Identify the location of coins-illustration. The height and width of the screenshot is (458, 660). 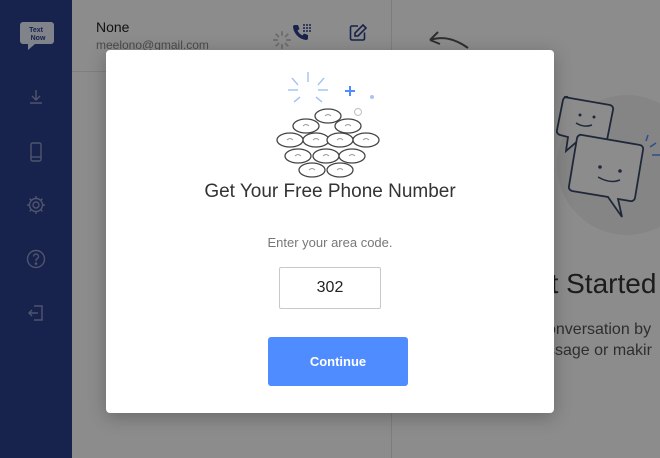
(328, 125).